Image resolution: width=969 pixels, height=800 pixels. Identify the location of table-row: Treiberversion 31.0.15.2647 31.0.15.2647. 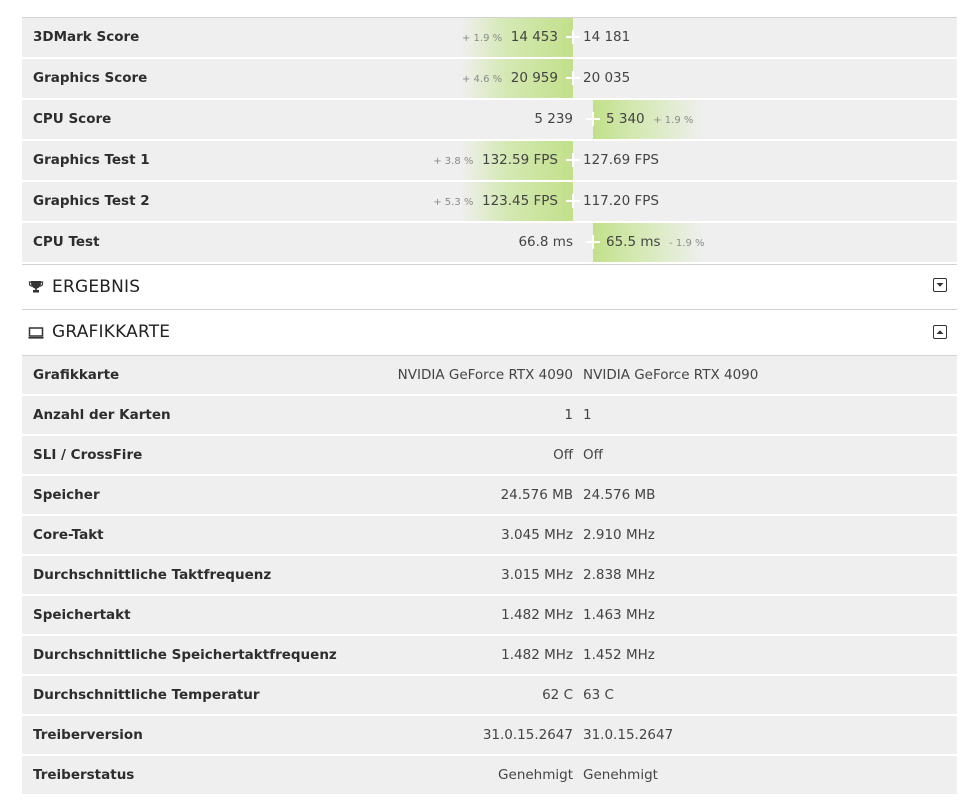
(489, 736).